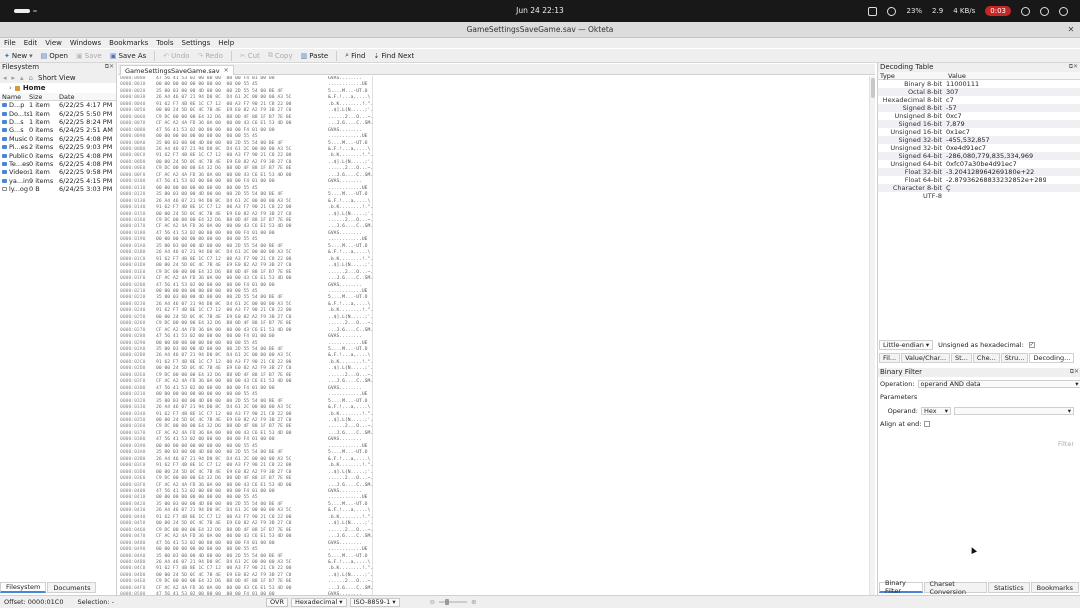 The image size is (1080, 608). I want to click on undo-button: ↶ Undo, so click(176, 56).